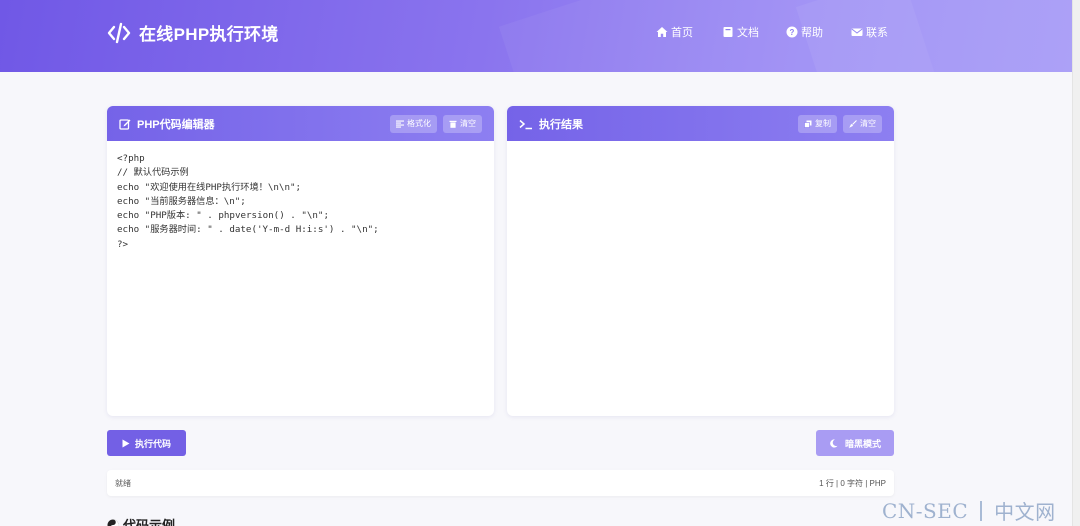 The width and height of the screenshot is (1080, 526). What do you see at coordinates (662, 32) in the screenshot?
I see `home-icon` at bounding box center [662, 32].